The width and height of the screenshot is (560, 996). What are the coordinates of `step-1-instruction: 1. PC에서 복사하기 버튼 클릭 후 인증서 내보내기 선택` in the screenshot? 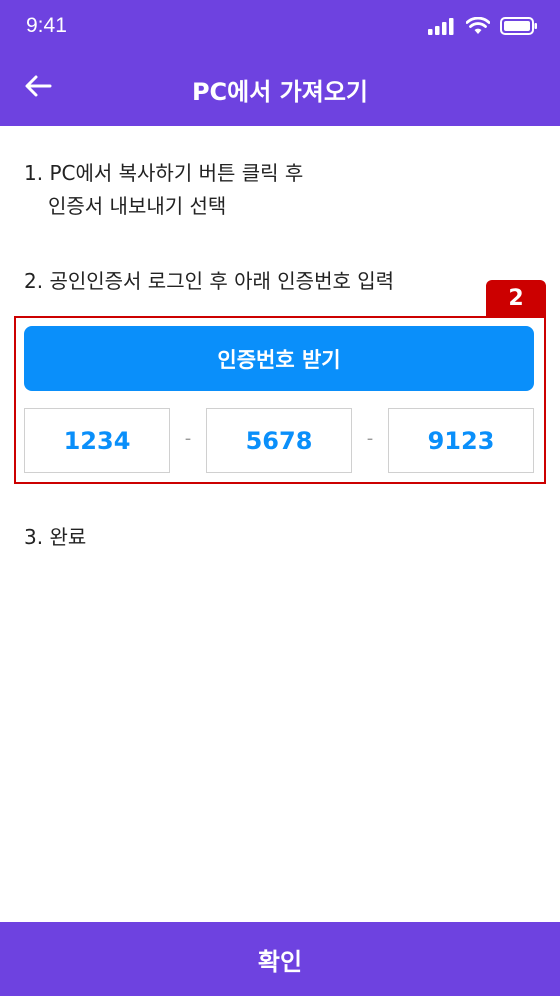 It's located at (163, 190).